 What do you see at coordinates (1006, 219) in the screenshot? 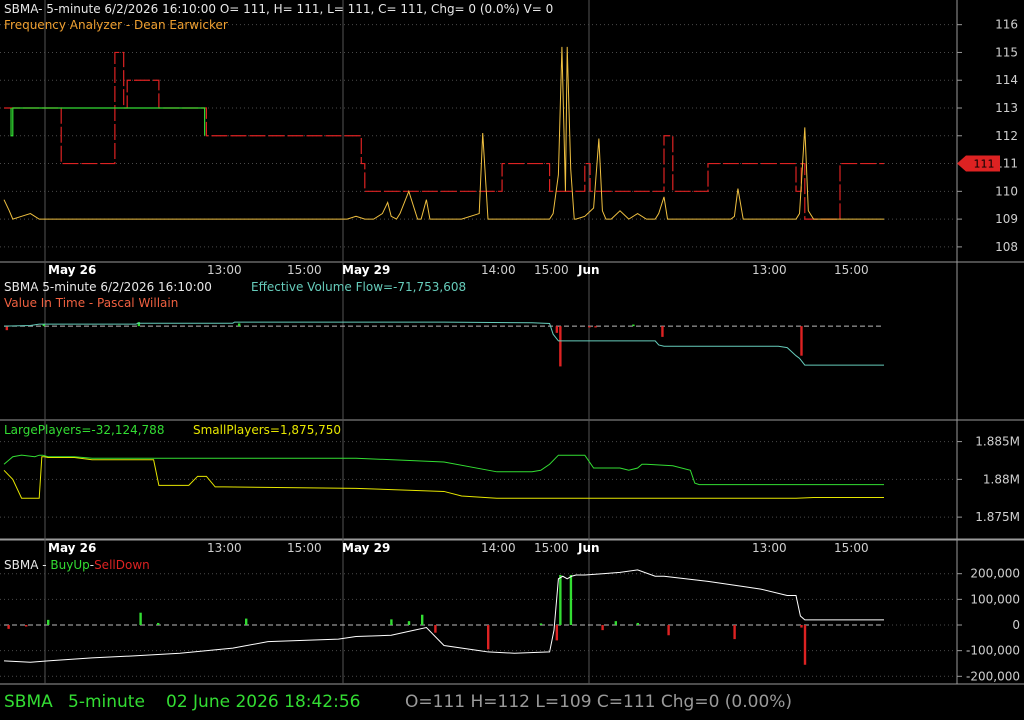
I see `price-axis-label: 109` at bounding box center [1006, 219].